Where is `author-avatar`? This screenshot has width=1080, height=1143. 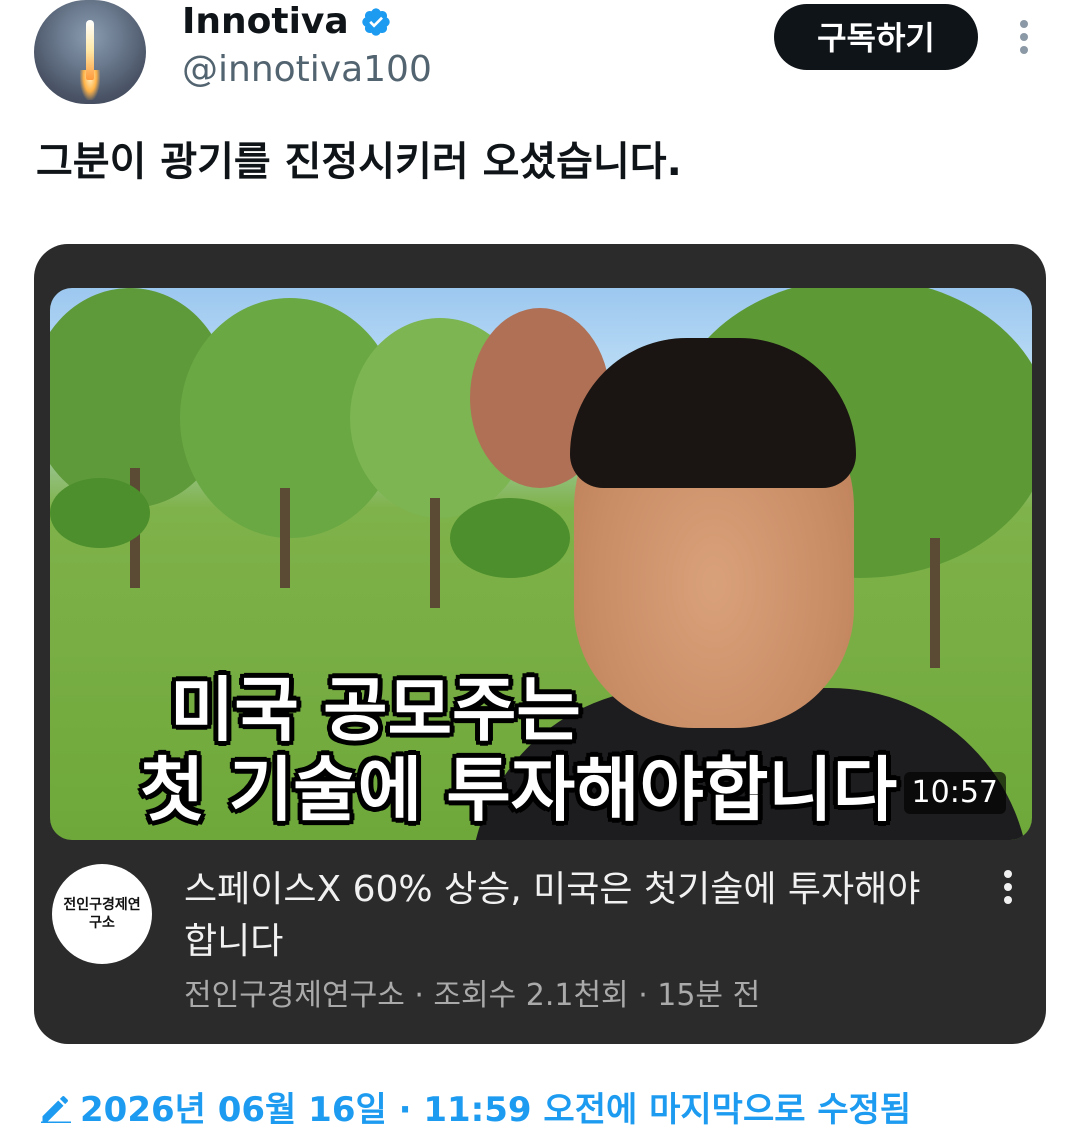
author-avatar is located at coordinates (90, 52).